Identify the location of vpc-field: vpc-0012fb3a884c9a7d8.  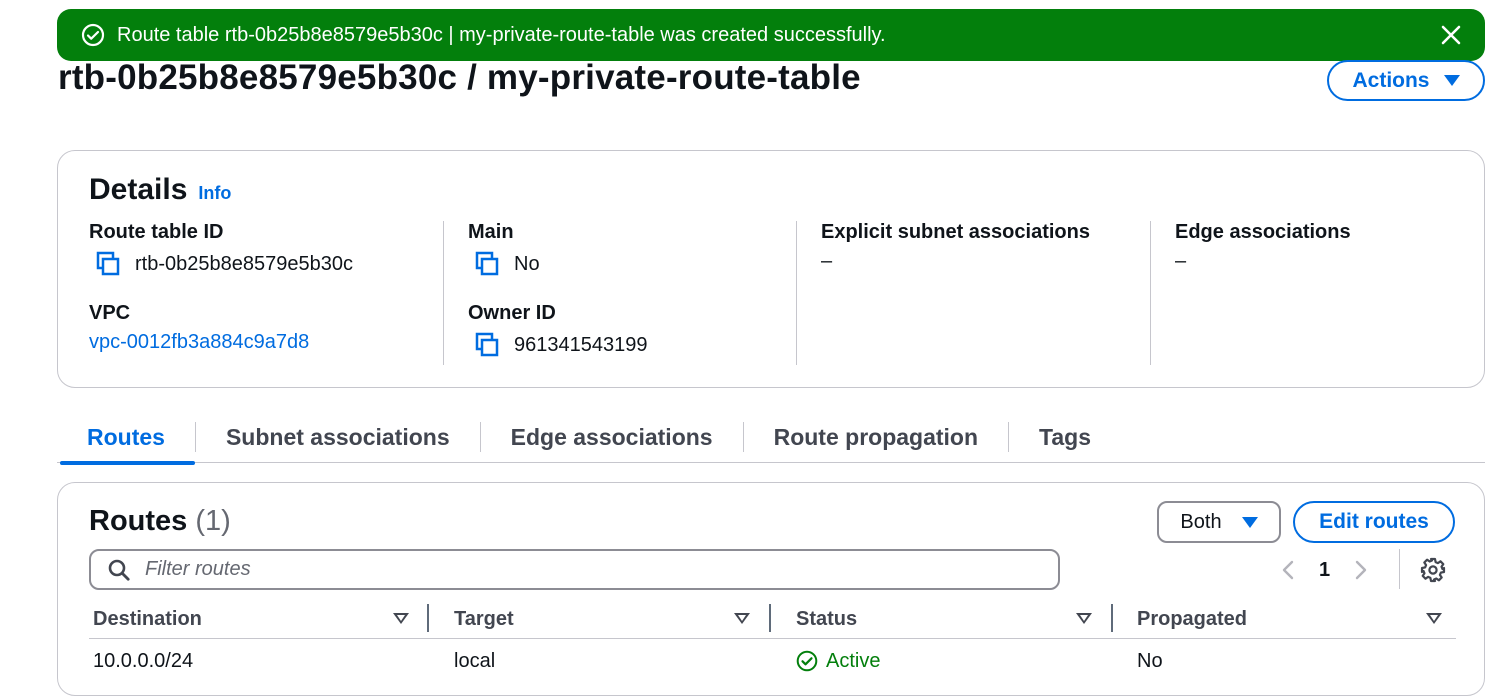
(221, 342).